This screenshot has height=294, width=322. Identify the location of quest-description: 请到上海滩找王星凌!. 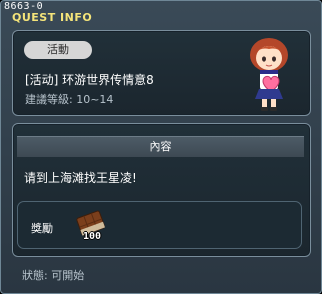
(80, 178).